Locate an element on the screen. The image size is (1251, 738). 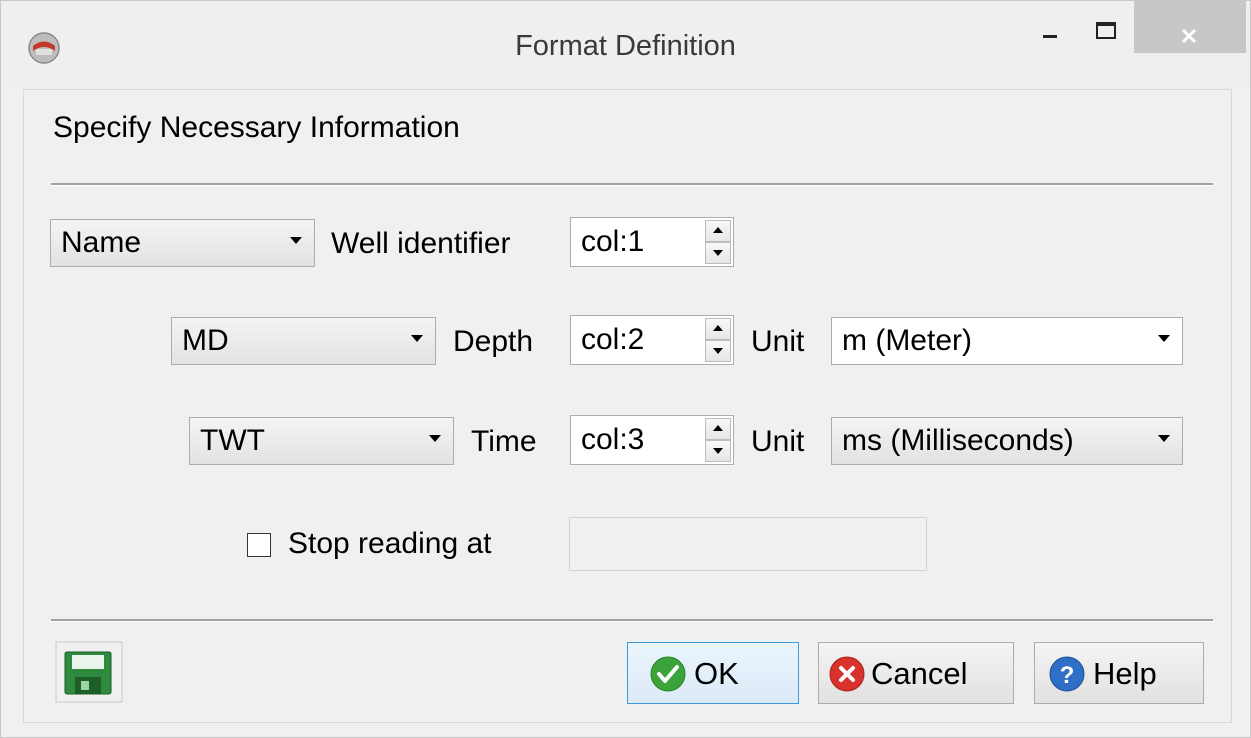
depth-type-select: MD is located at coordinates (303, 341).